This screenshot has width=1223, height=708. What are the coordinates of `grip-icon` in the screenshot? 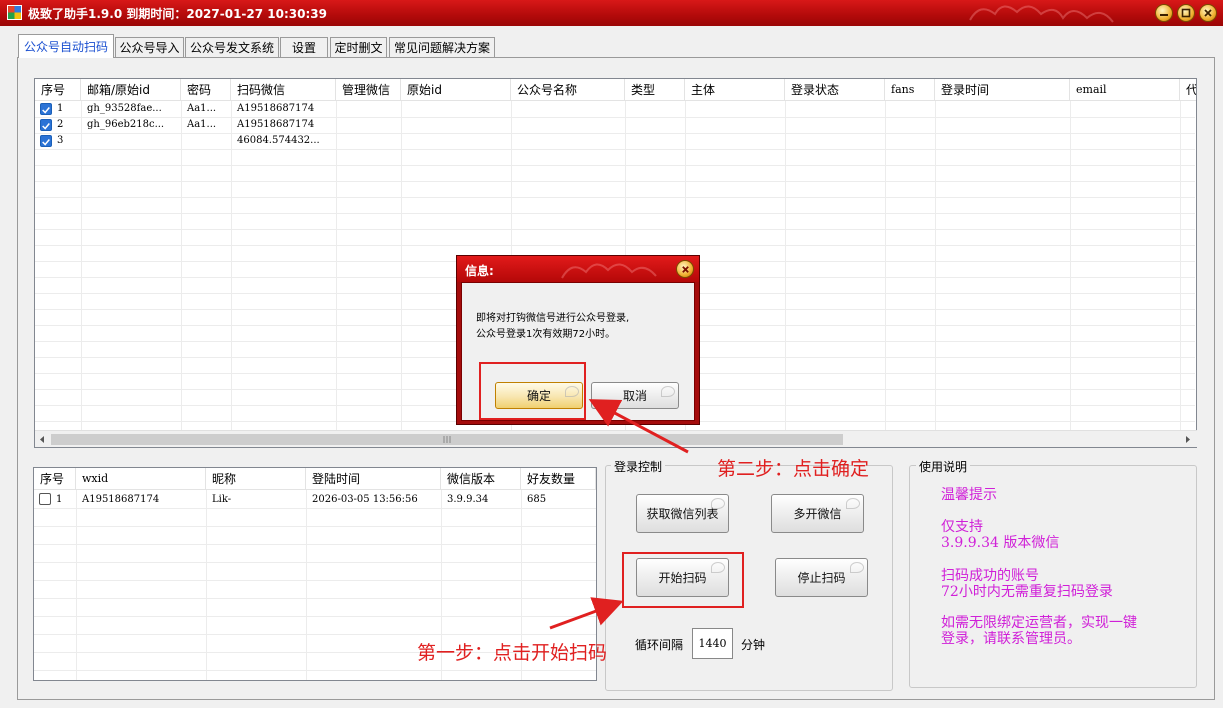 It's located at (447, 439).